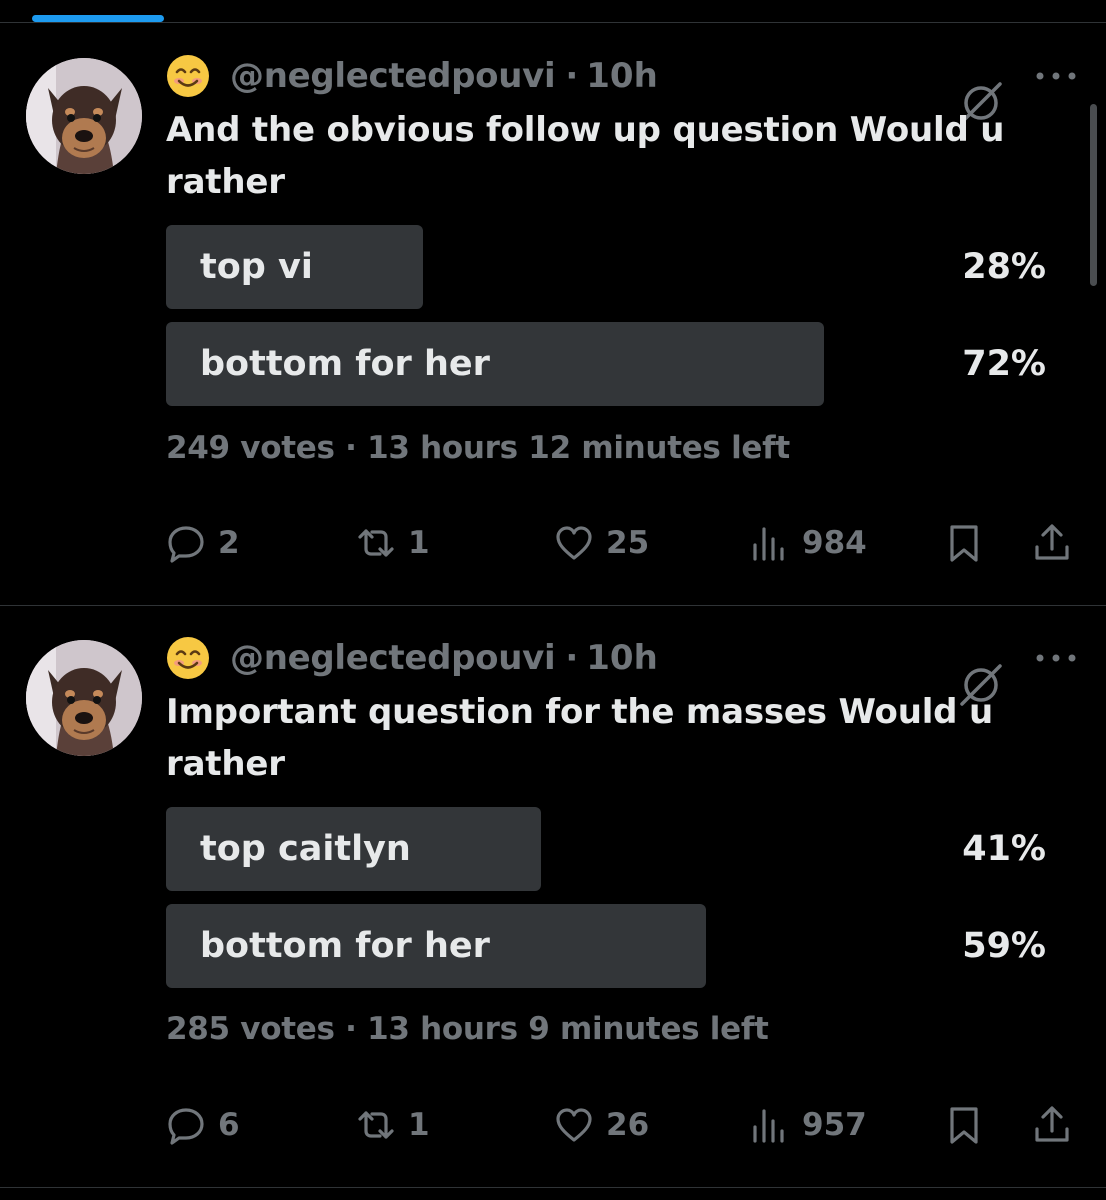  Describe the element at coordinates (606, 267) in the screenshot. I see `poll-option: top vi 28%` at that location.